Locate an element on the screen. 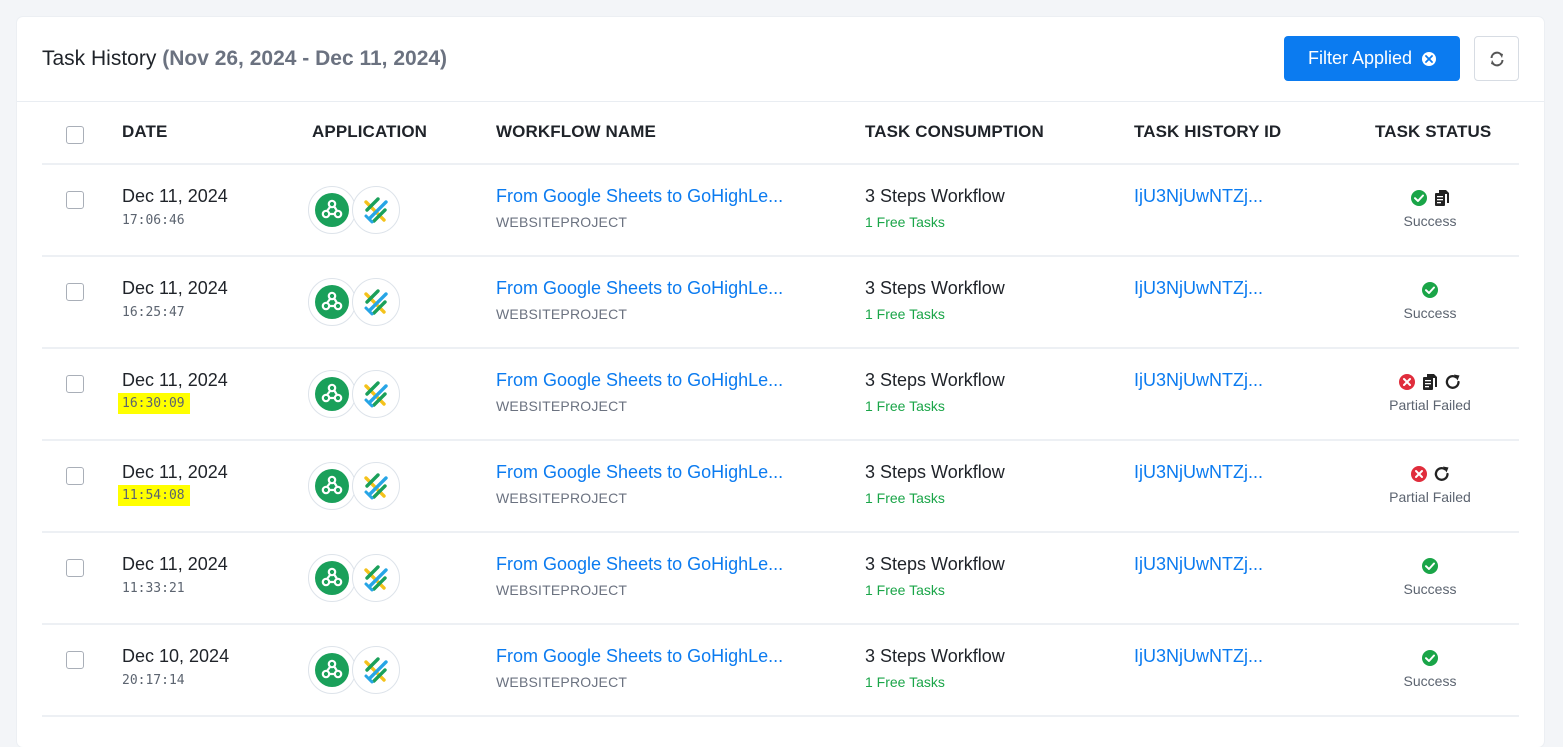  row-time: 11:33:21 is located at coordinates (153, 588).